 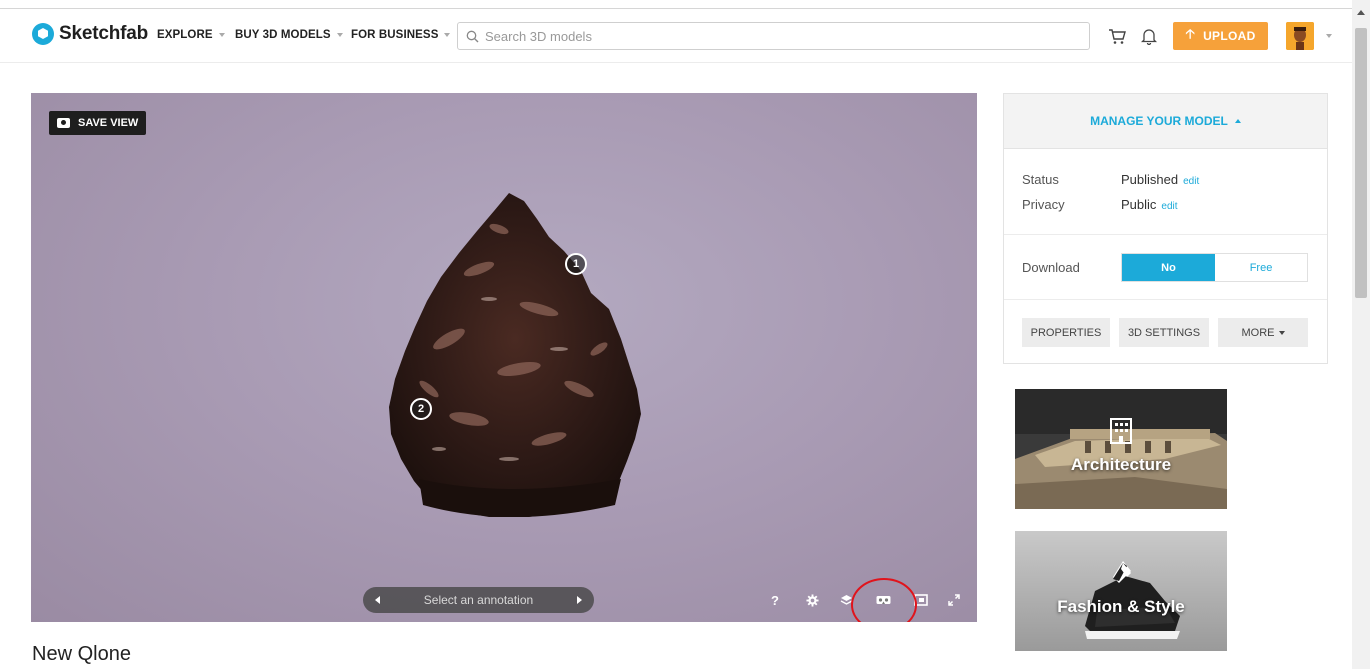 I want to click on notifications-button, so click(x=1149, y=36).